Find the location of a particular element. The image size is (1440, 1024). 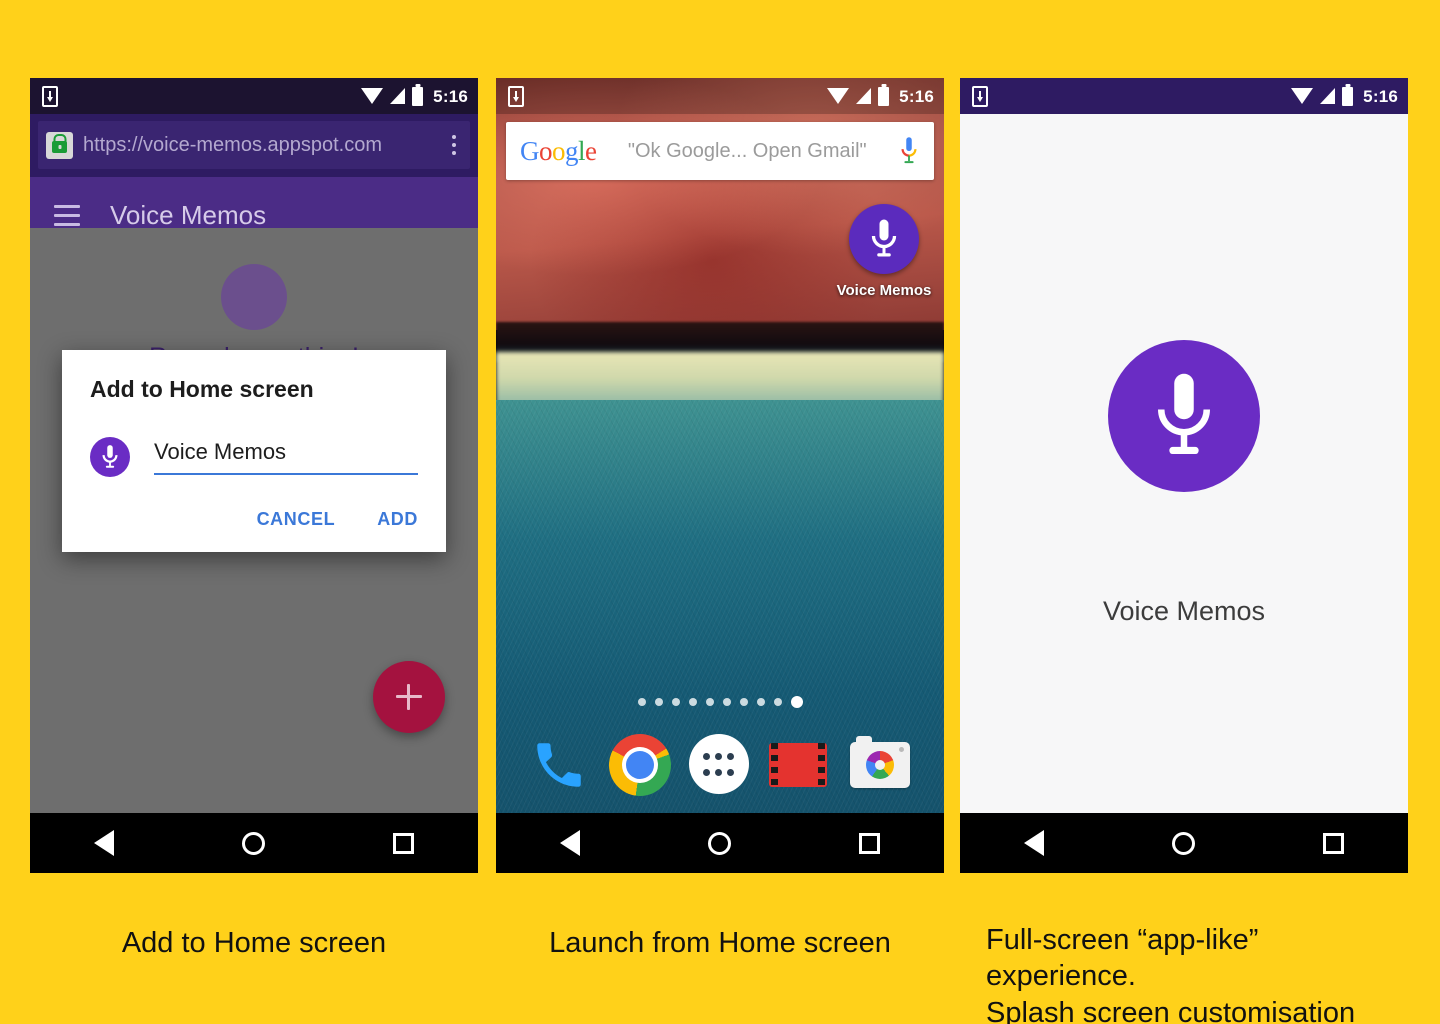

add-button: ADD is located at coordinates (397, 519).